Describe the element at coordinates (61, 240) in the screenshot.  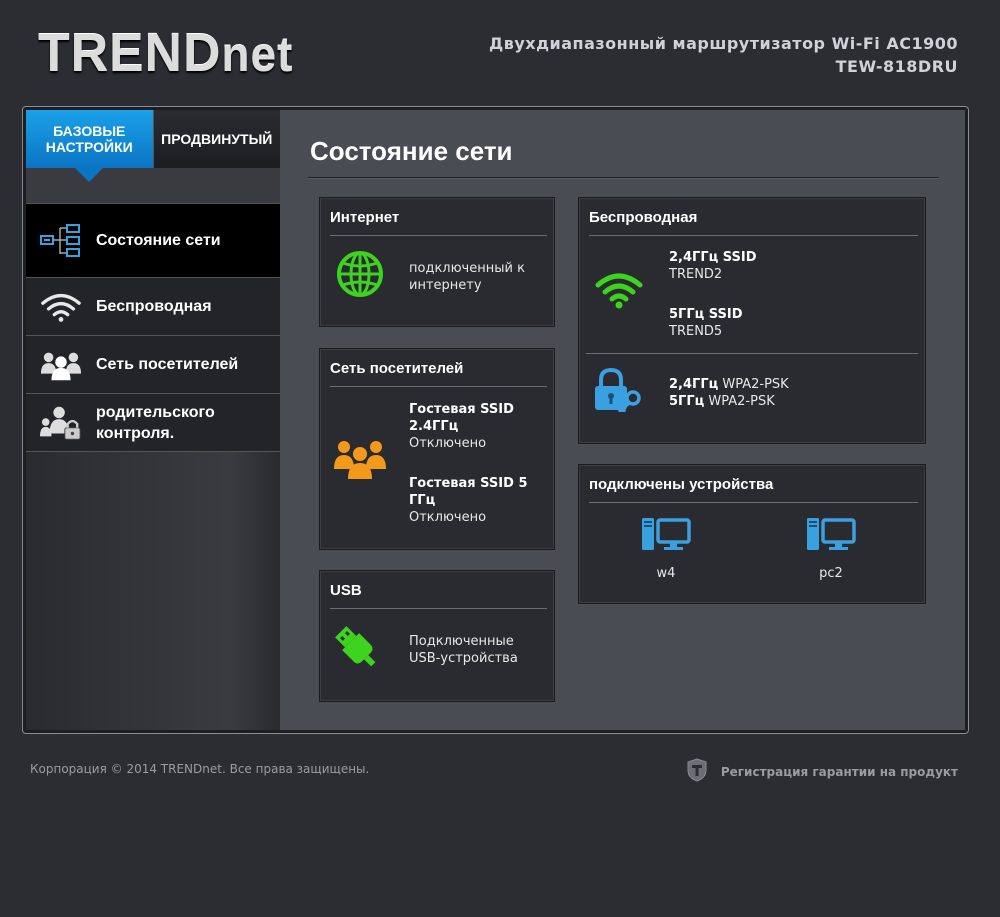
I see `network-tree-icon` at that location.